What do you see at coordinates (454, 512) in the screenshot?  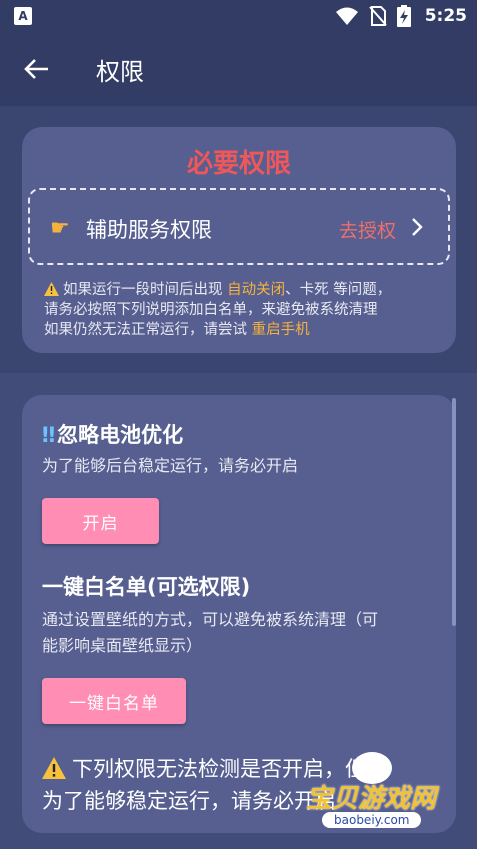 I see `scrollbar` at bounding box center [454, 512].